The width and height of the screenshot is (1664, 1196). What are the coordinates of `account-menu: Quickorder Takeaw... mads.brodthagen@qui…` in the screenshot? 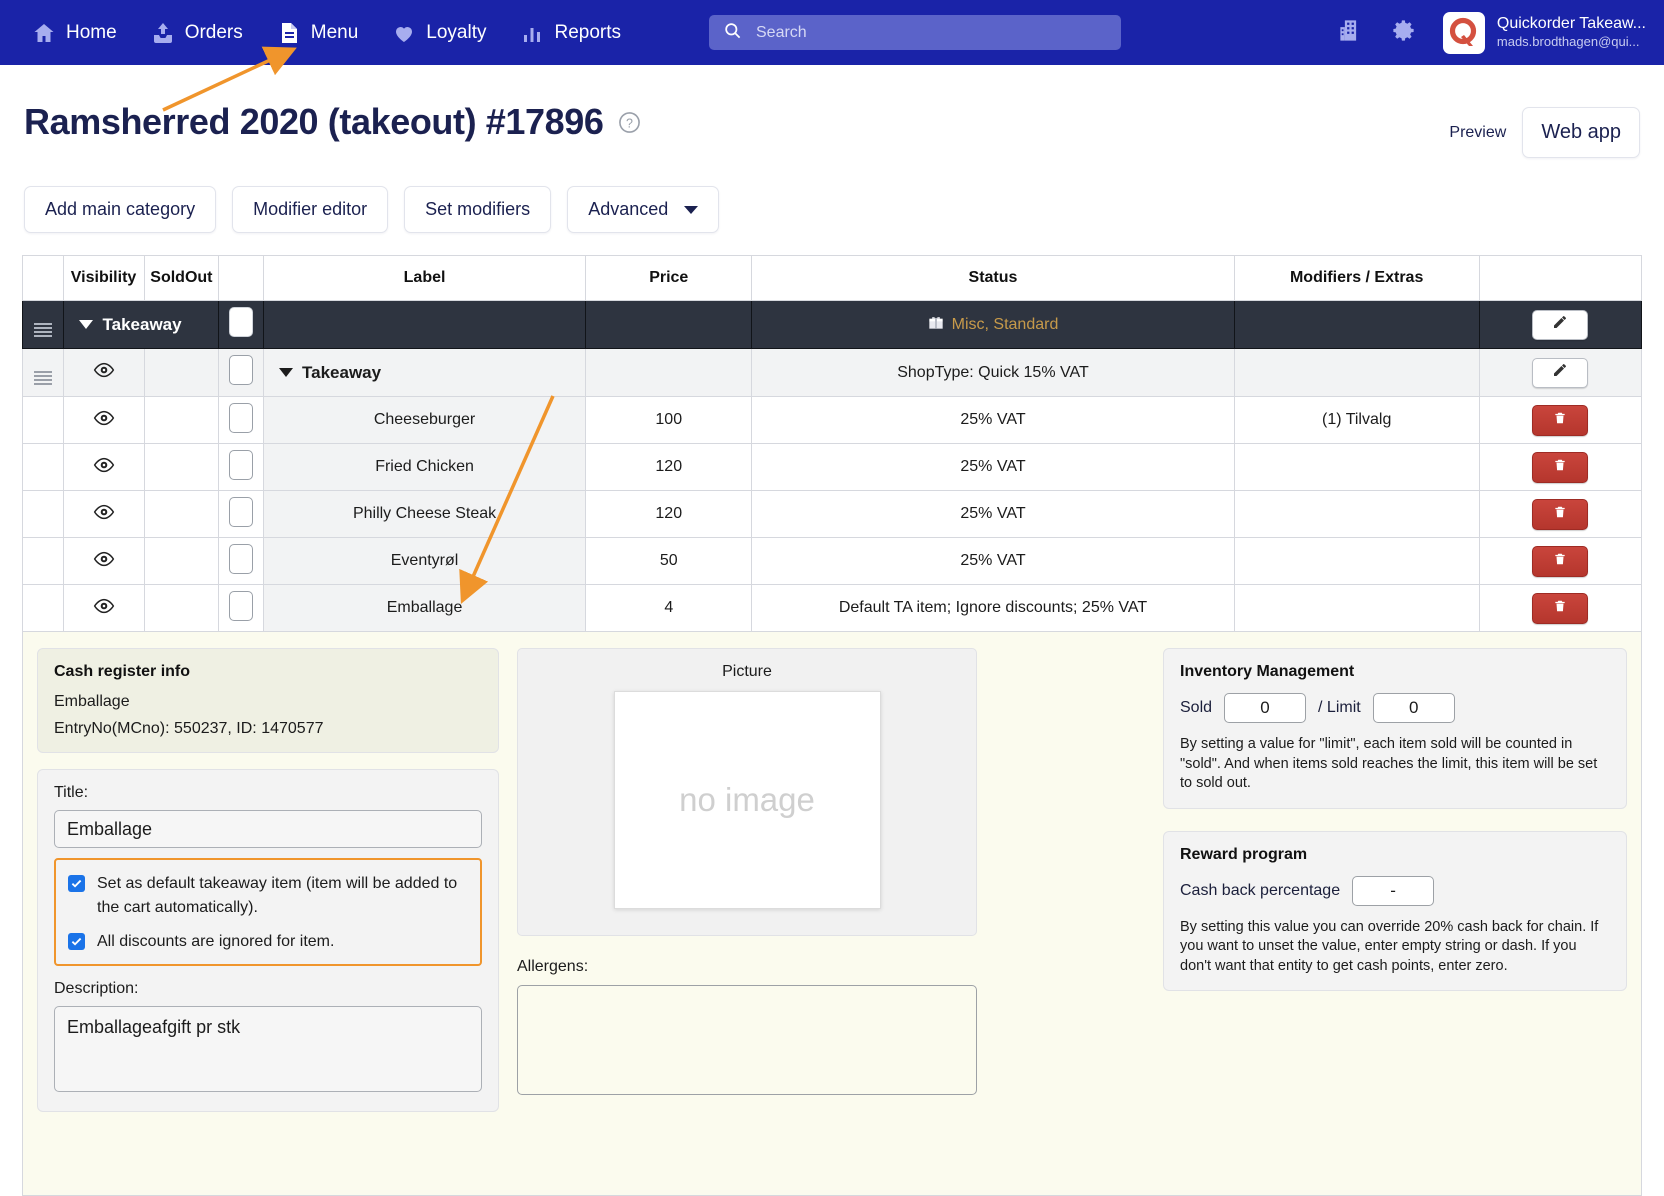 It's located at (1544, 32).